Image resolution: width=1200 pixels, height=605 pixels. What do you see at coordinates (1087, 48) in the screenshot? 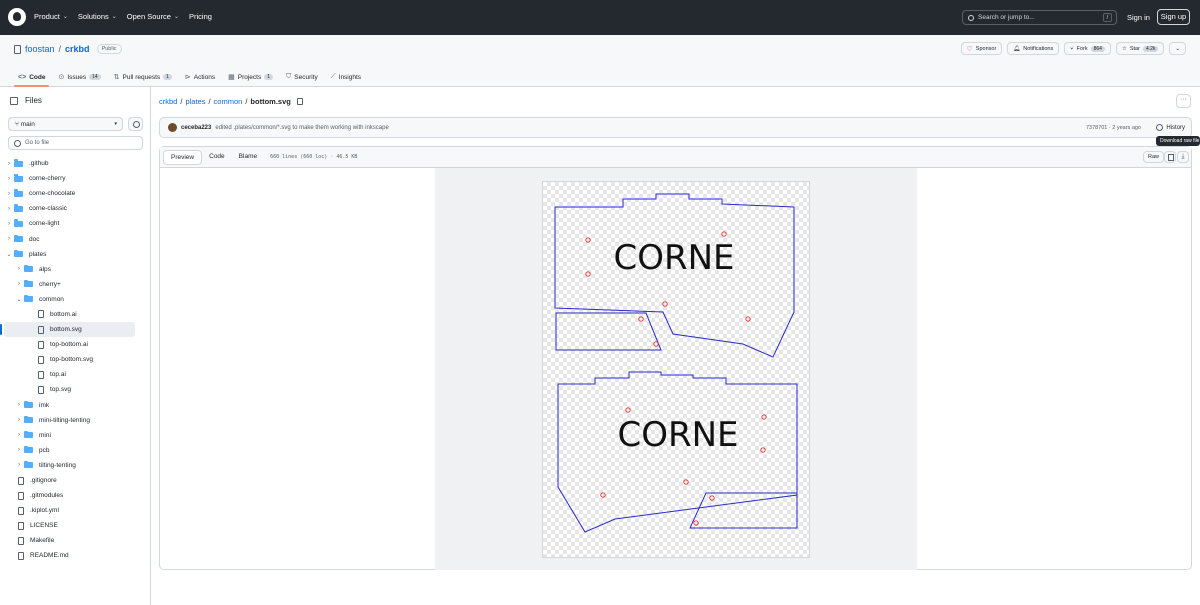
I see `fork-button: ⑂ Fork 864` at bounding box center [1087, 48].